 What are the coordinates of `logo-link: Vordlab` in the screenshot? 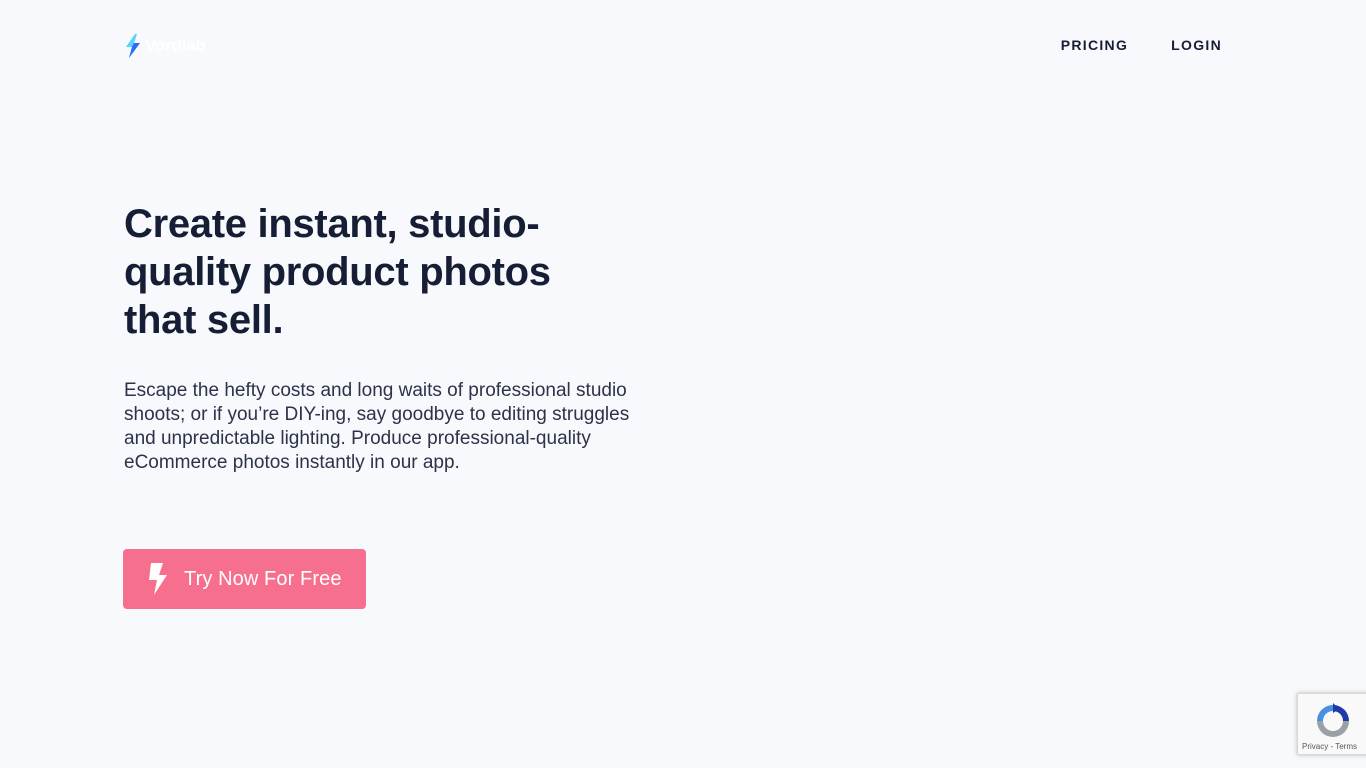 It's located at (165, 46).